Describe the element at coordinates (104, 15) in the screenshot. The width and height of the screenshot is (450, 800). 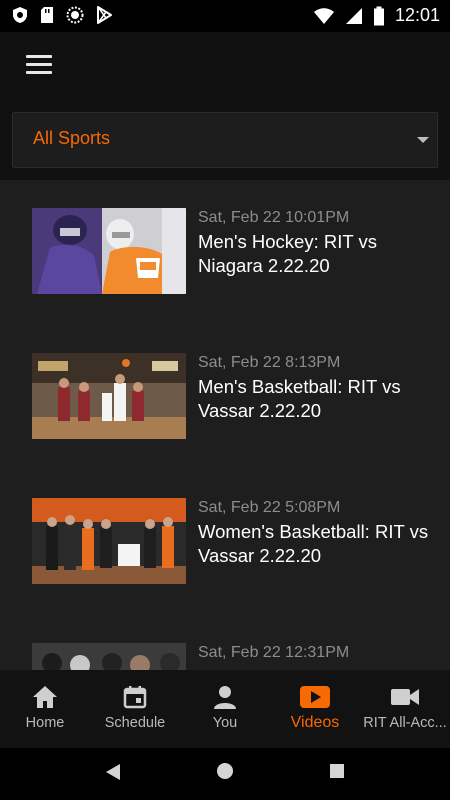
I see `play-store-icon` at that location.